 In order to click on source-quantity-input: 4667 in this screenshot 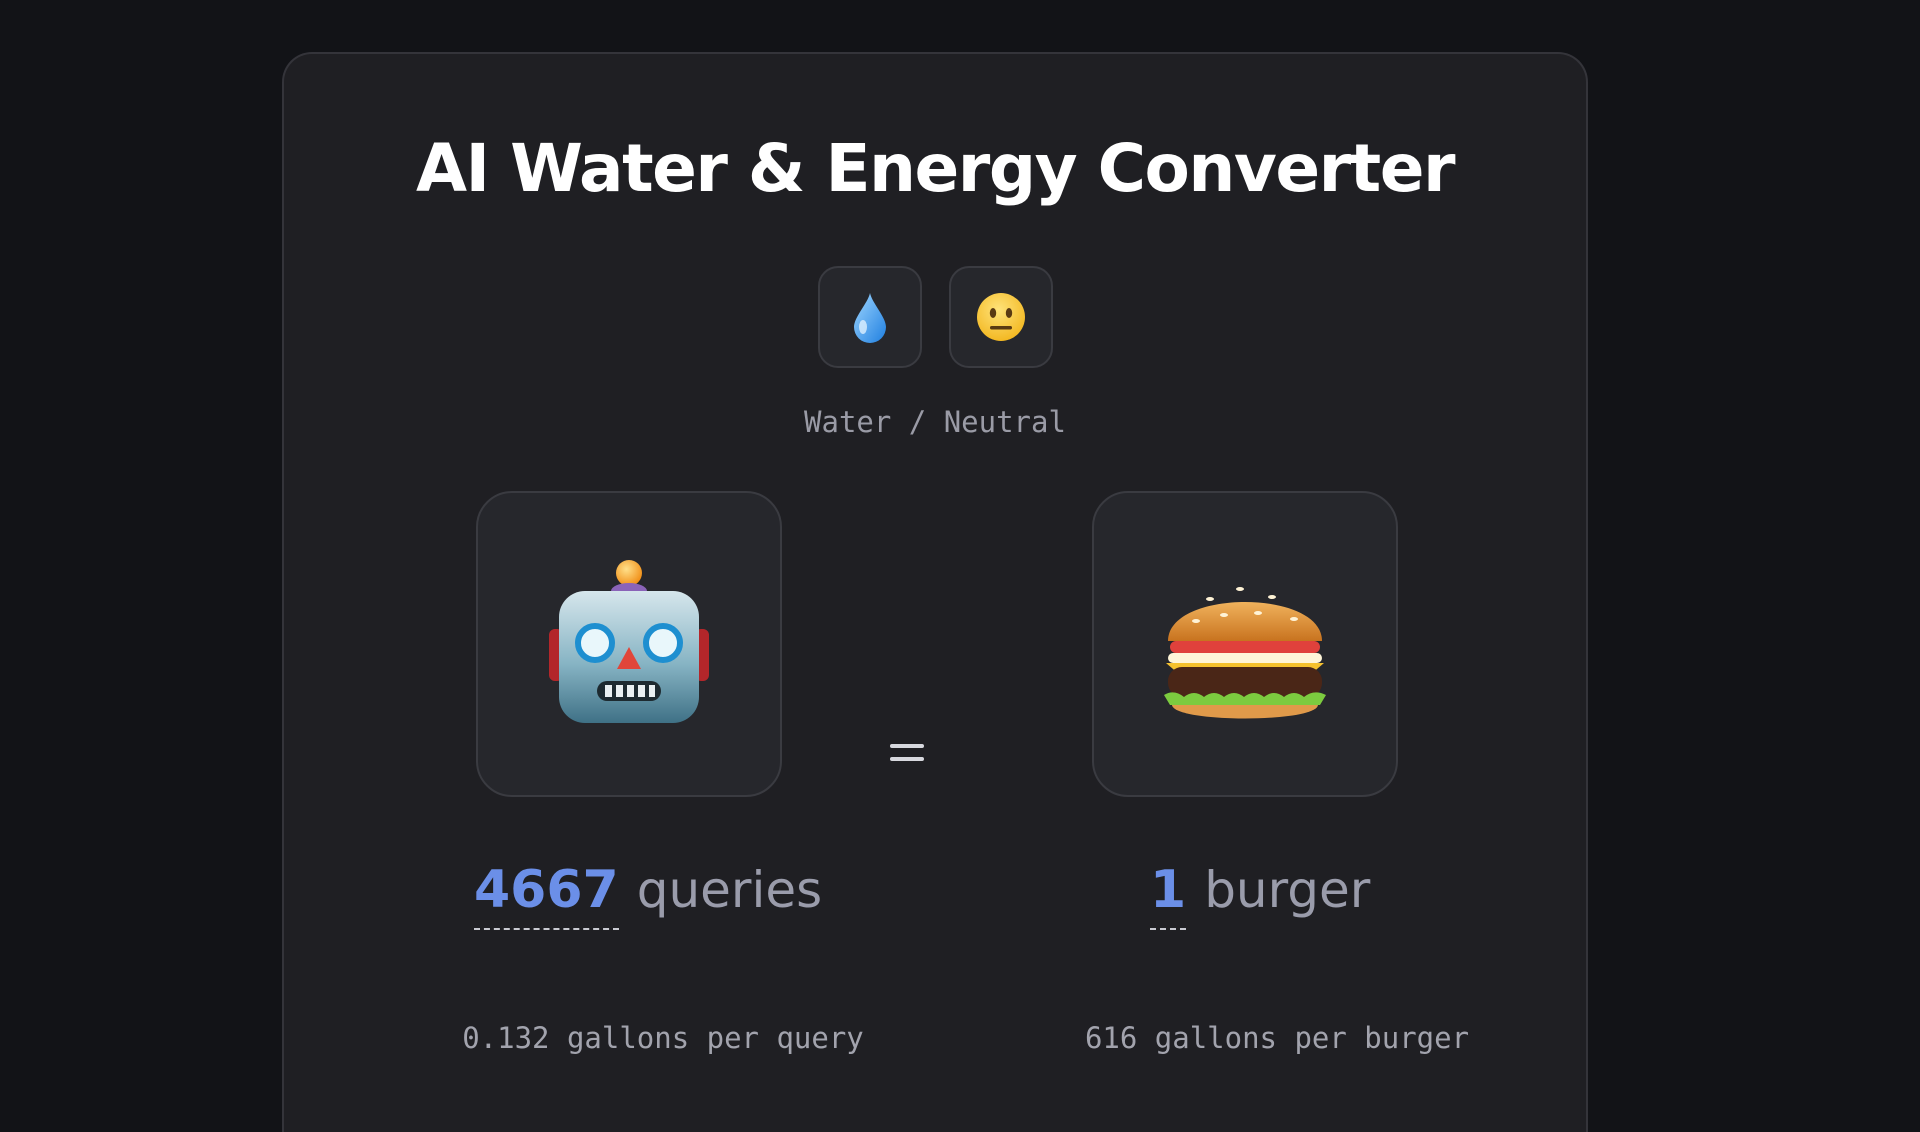, I will do `click(546, 897)`.